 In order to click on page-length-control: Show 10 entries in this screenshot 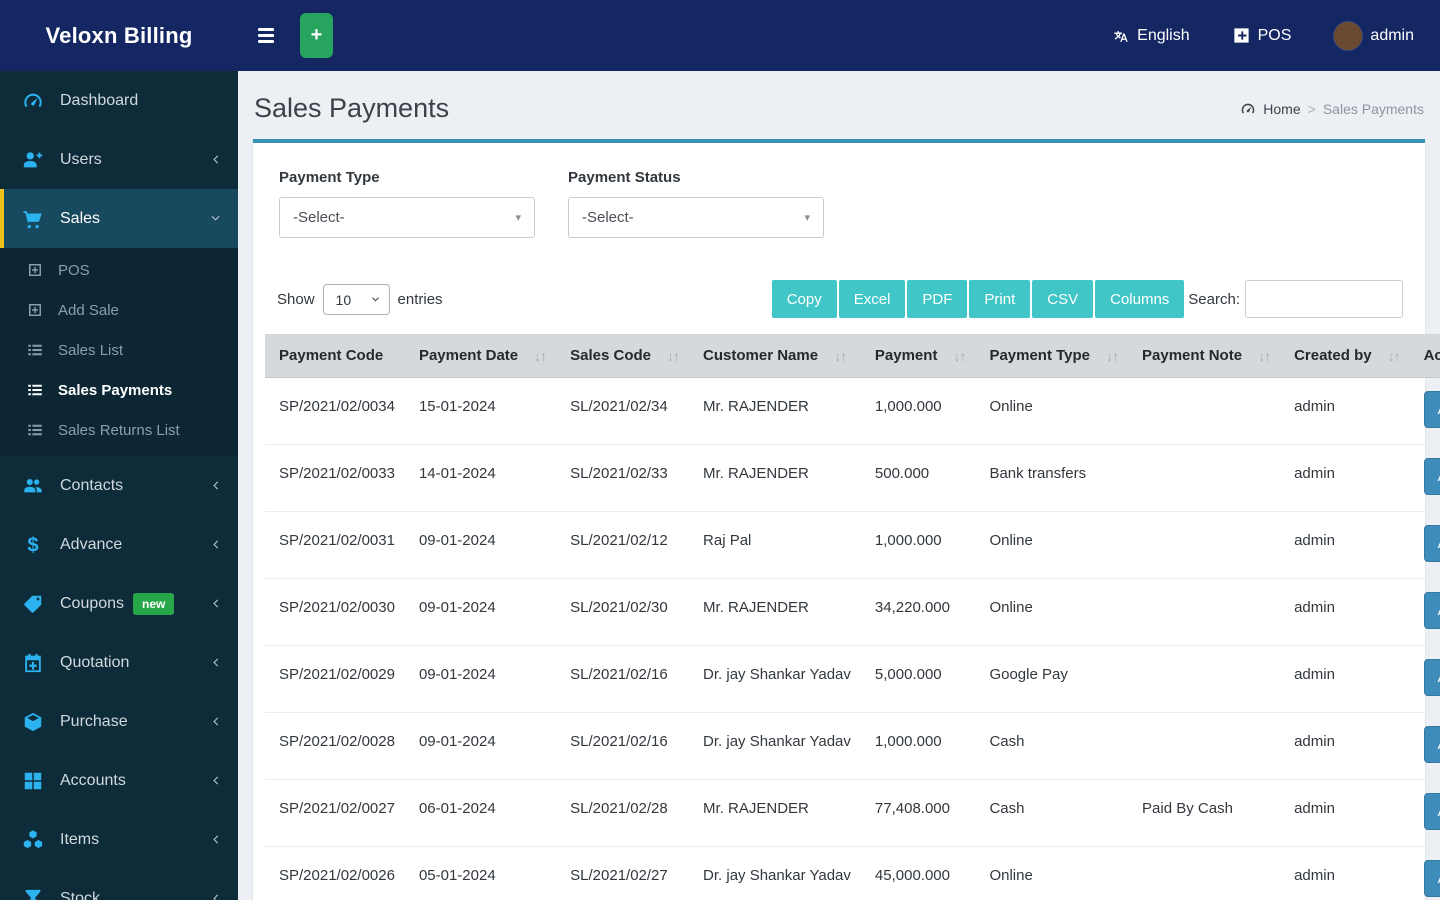, I will do `click(360, 299)`.